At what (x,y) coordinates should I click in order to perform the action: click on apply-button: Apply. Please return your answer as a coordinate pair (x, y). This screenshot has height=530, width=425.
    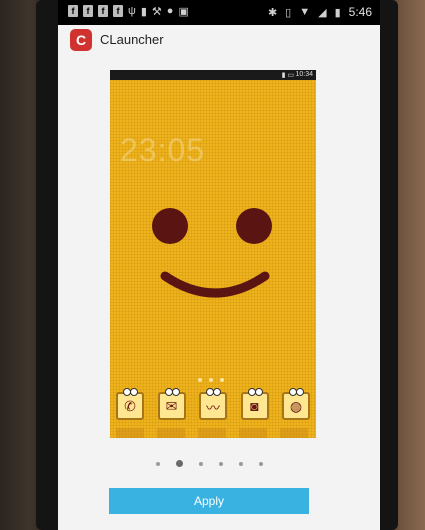
    Looking at the image, I should click on (209, 501).